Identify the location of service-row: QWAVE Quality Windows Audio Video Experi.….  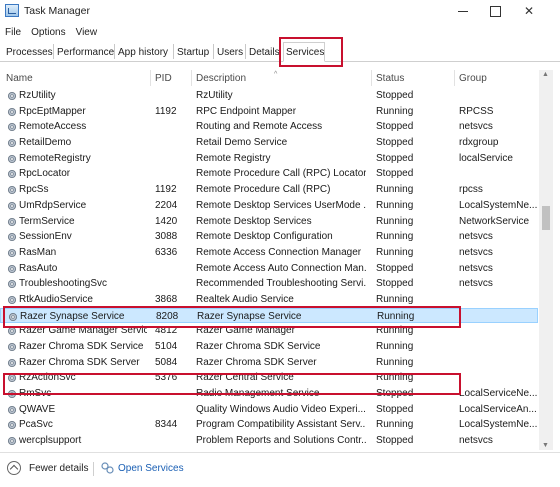
(269, 410).